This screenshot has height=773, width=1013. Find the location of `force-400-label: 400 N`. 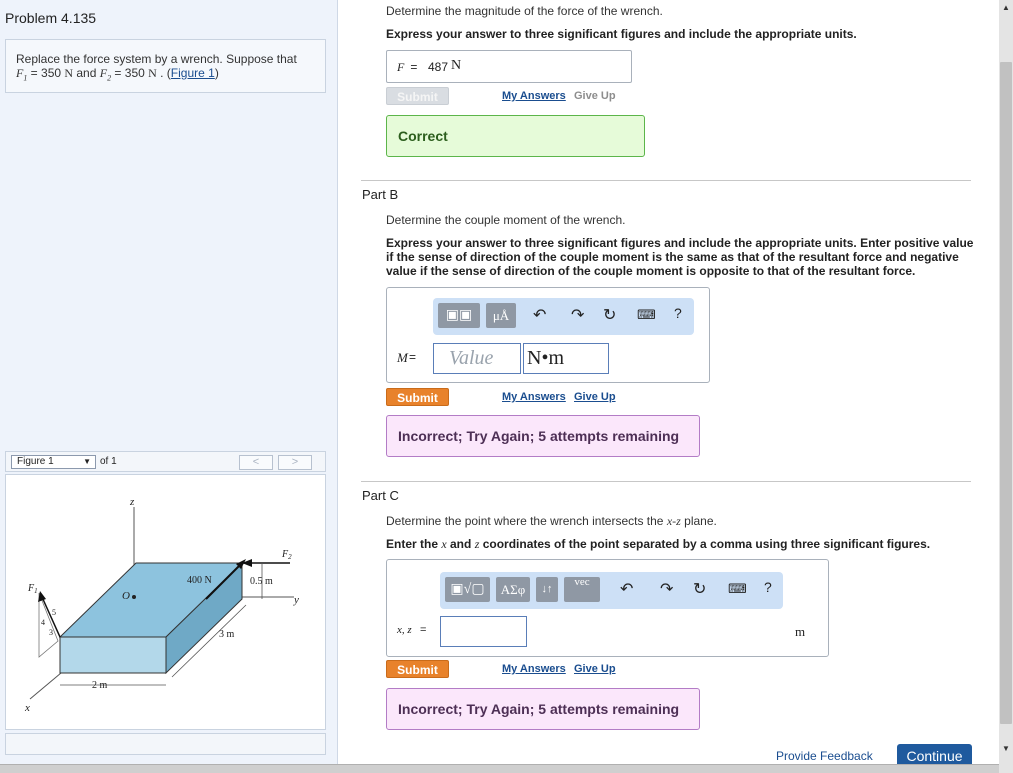

force-400-label: 400 N is located at coordinates (199, 580).